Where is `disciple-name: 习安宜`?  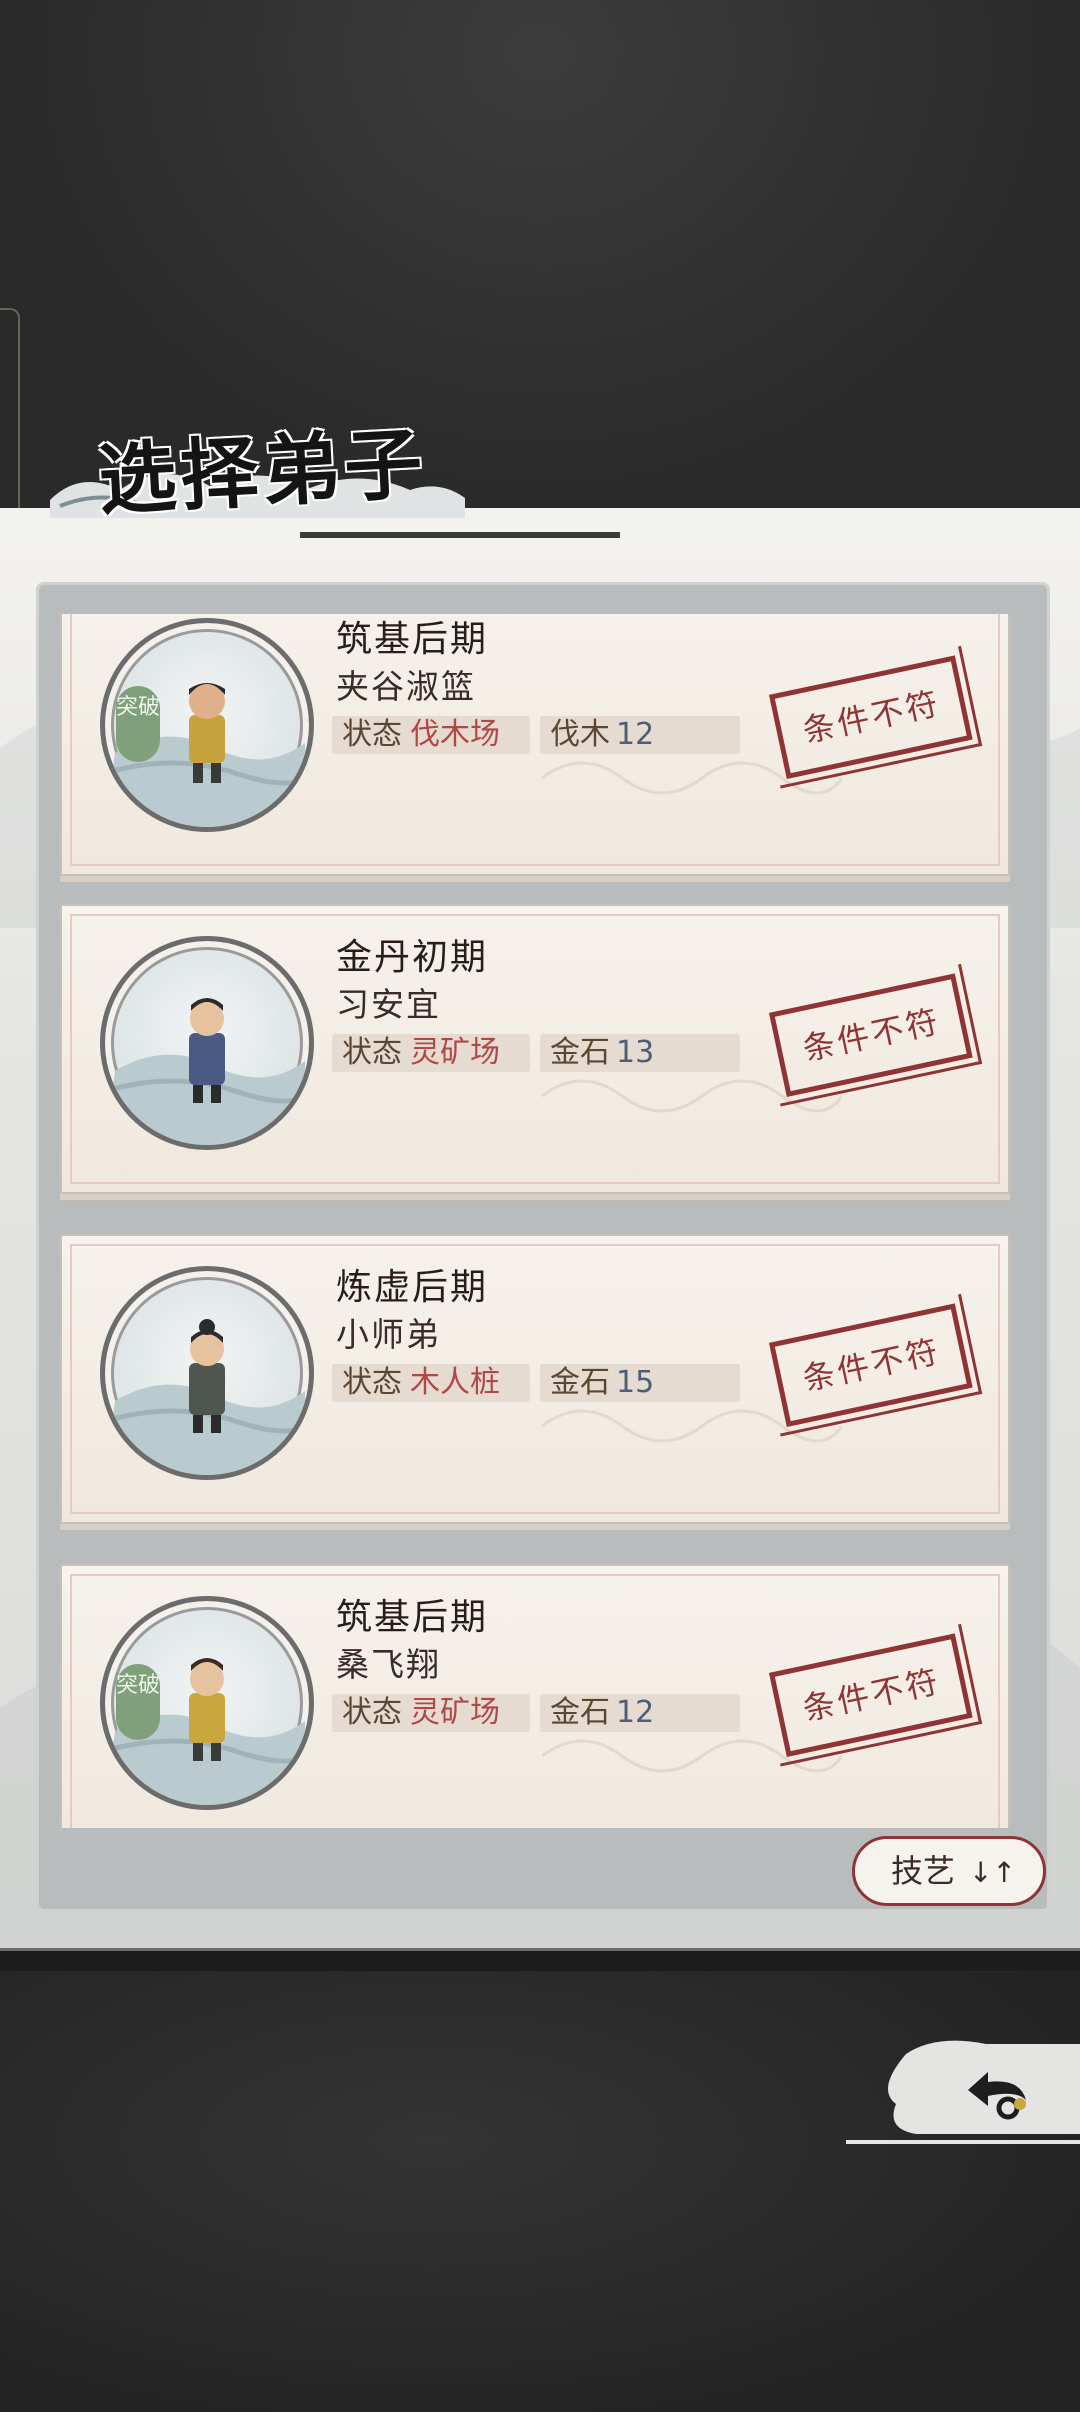 disciple-name: 习安宜 is located at coordinates (388, 1004).